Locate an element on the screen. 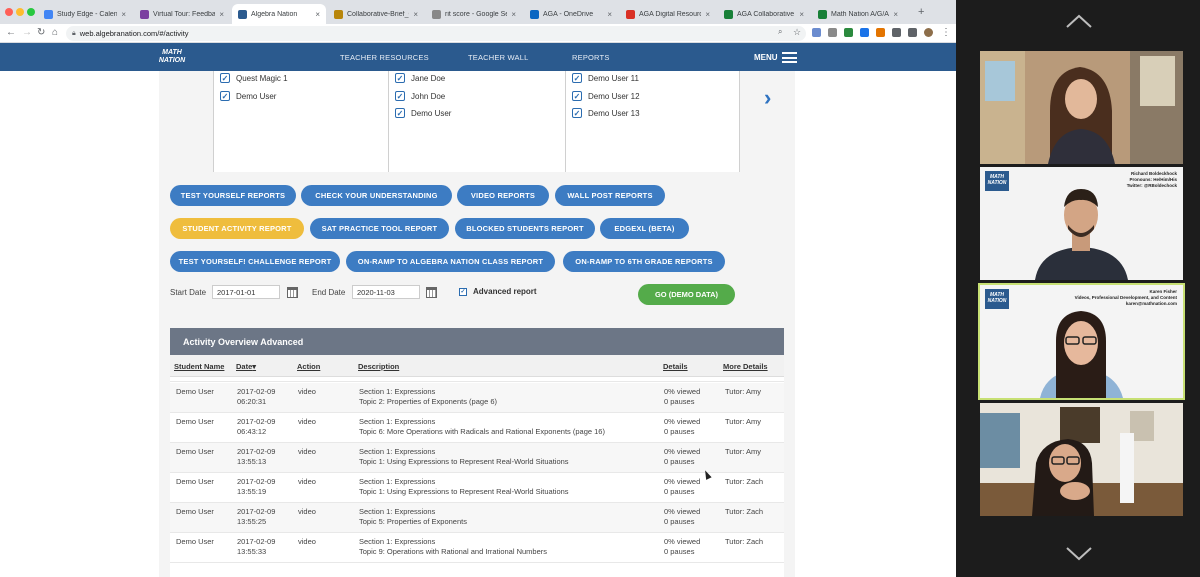 This screenshot has height=577, width=1200. next-page-chevron-icon: › is located at coordinates (767, 98).